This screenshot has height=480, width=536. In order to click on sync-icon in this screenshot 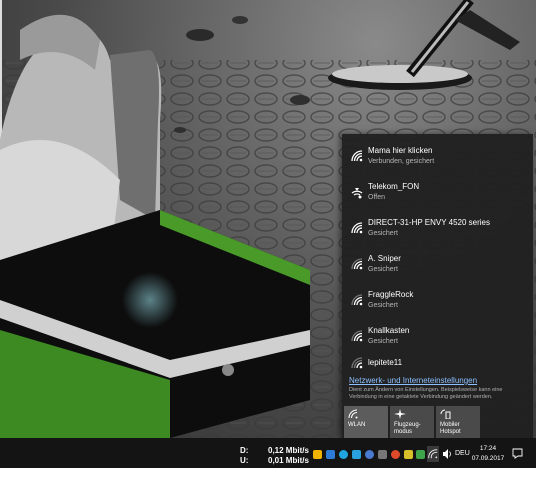, I will do `click(356, 454)`.